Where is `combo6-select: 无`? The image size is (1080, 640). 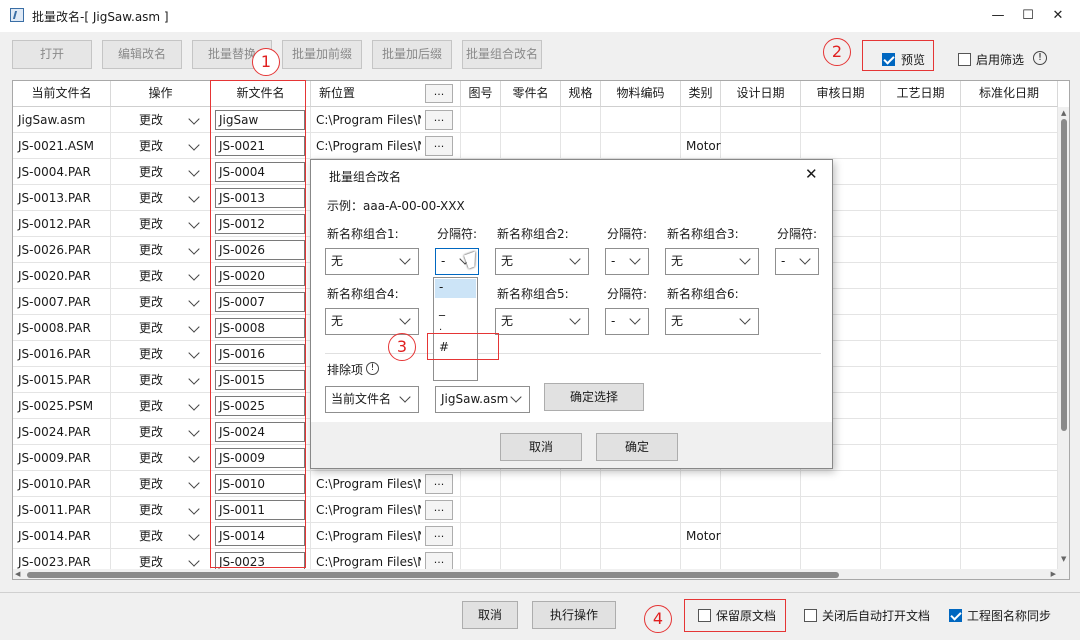 combo6-select: 无 is located at coordinates (712, 321).